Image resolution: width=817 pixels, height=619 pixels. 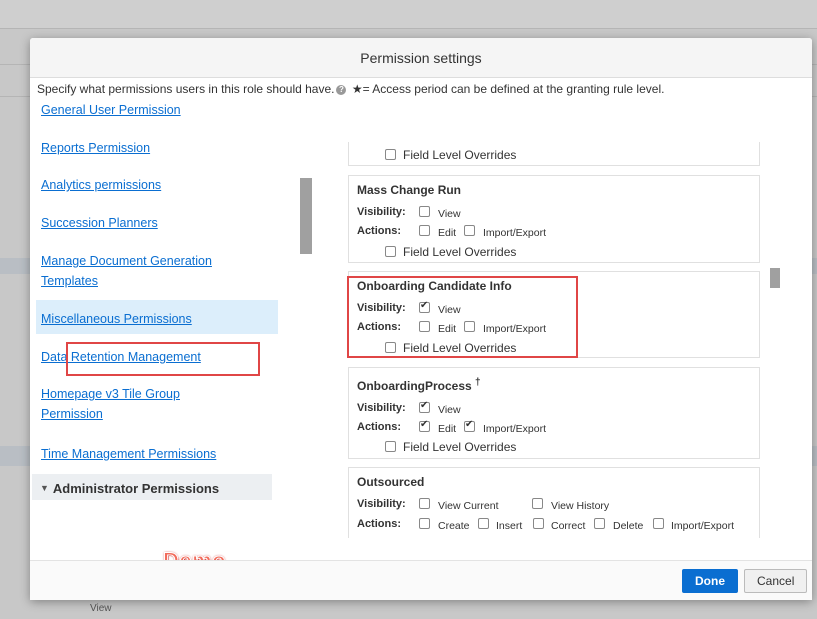 What do you see at coordinates (469, 425) in the screenshot?
I see `import-export-checkbox-checked` at bounding box center [469, 425].